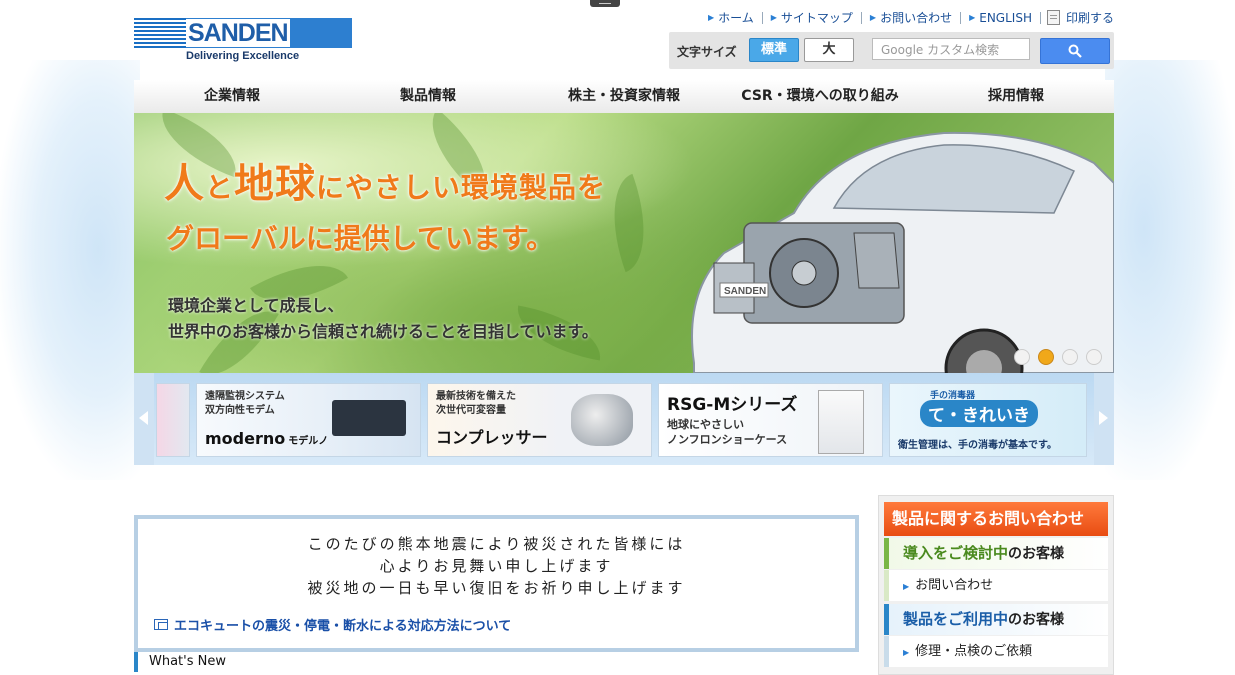  Describe the element at coordinates (161, 624) in the screenshot. I see `new-window-icon` at that location.